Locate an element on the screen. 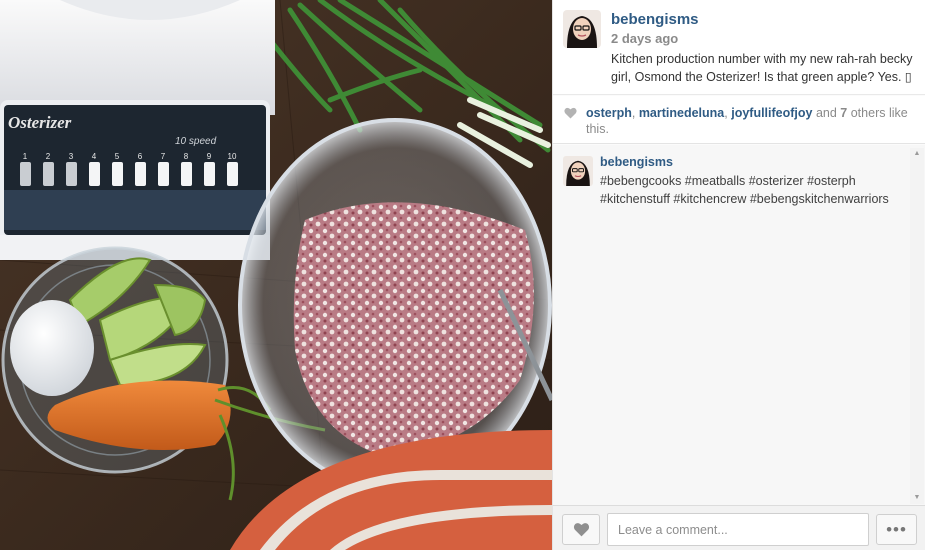 The image size is (925, 550). blender-speed-text: 10 speed is located at coordinates (196, 141).